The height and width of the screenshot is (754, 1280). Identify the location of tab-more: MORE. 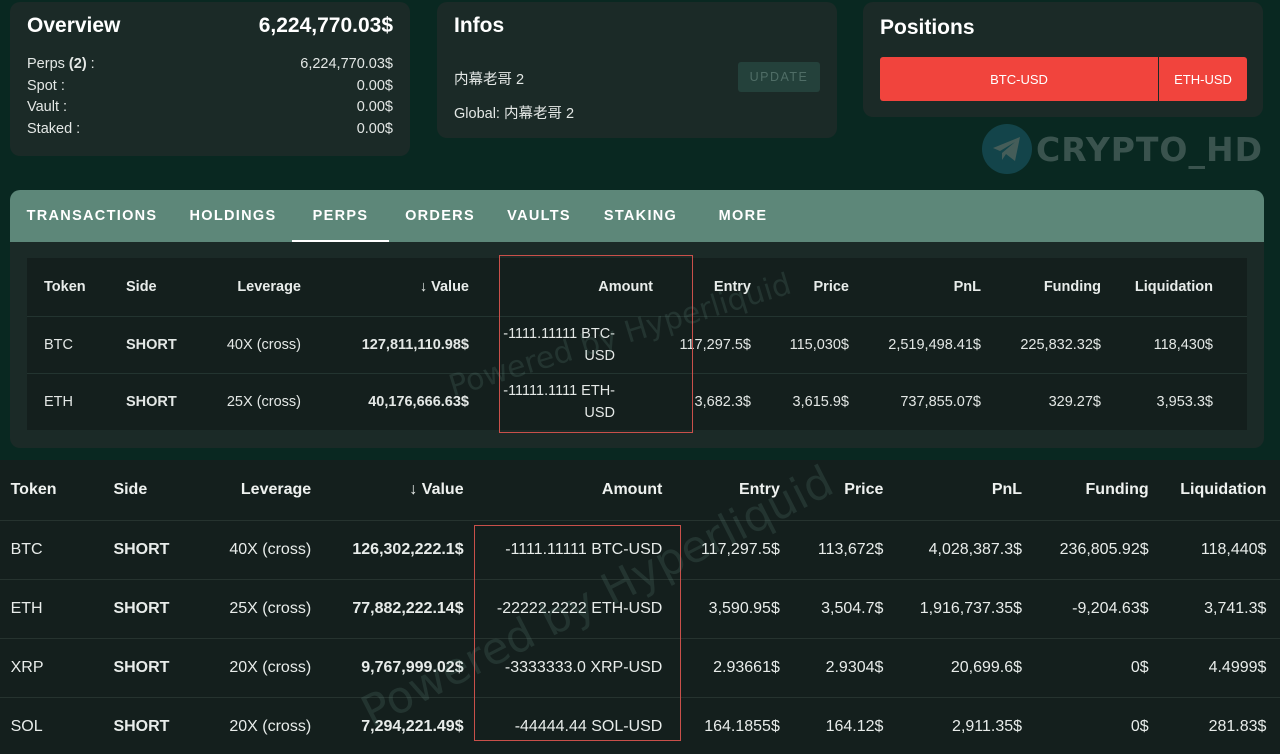
(743, 216).